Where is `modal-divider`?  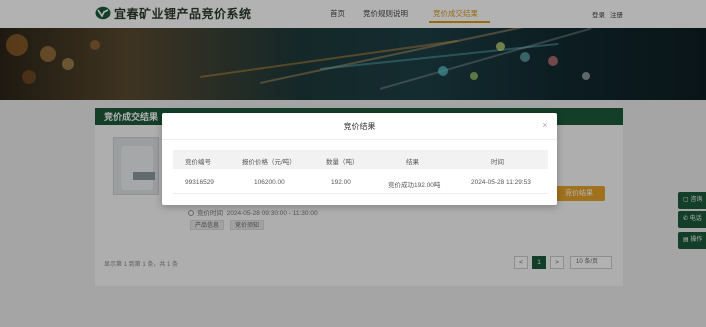 modal-divider is located at coordinates (359, 139).